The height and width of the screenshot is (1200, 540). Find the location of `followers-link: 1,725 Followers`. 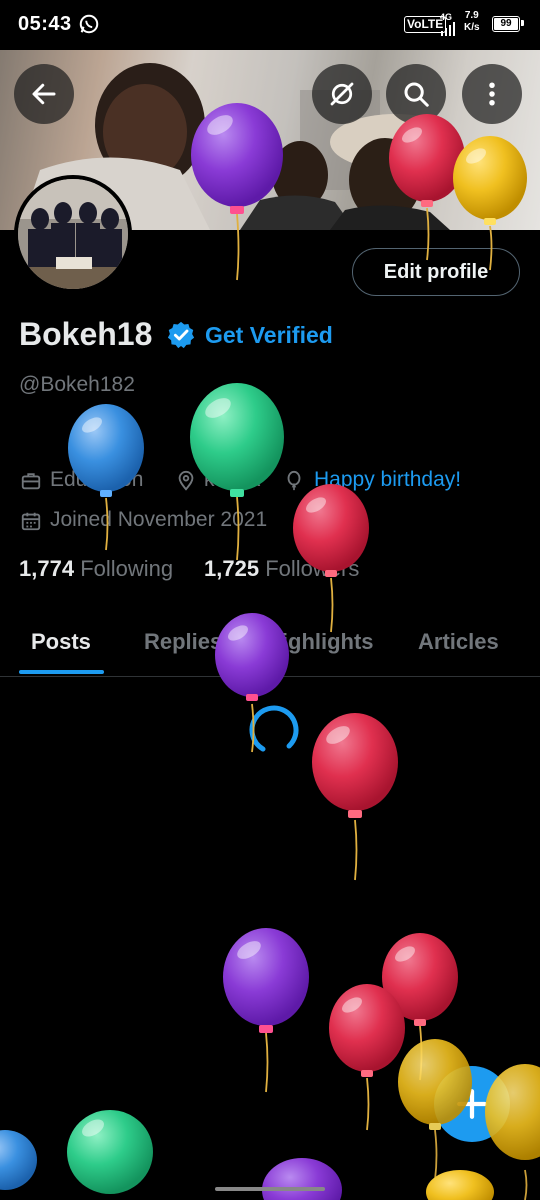

followers-link: 1,725 Followers is located at coordinates (281, 569).